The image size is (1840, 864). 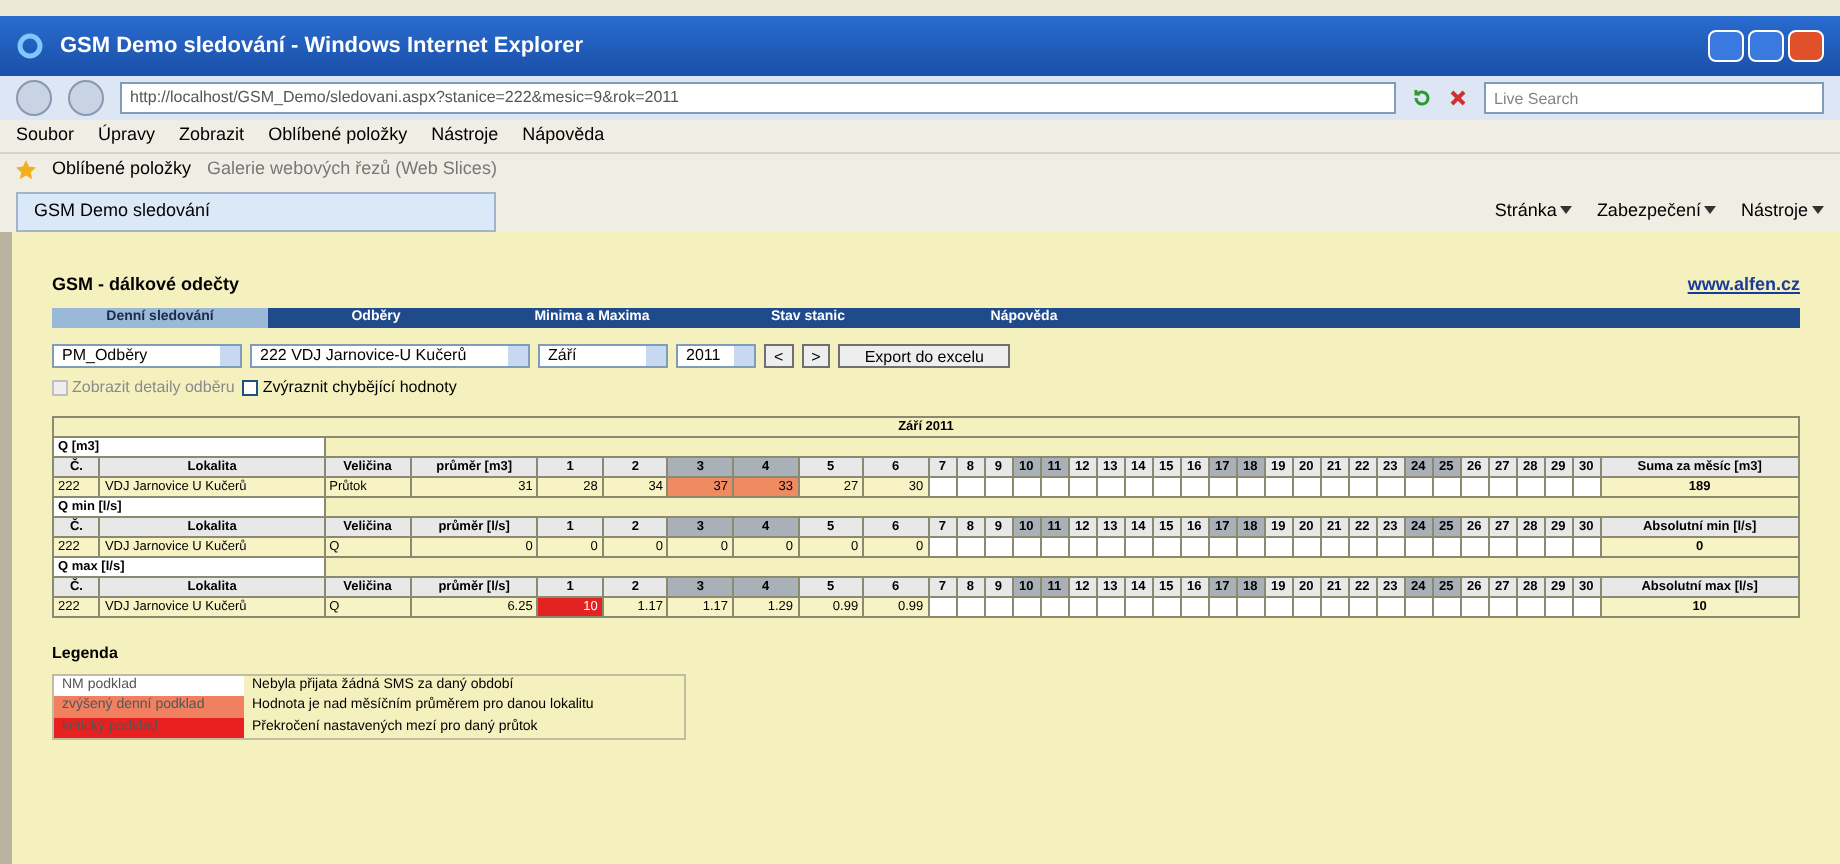 What do you see at coordinates (1743, 285) in the screenshot?
I see `website-link: www.alfen.cz` at bounding box center [1743, 285].